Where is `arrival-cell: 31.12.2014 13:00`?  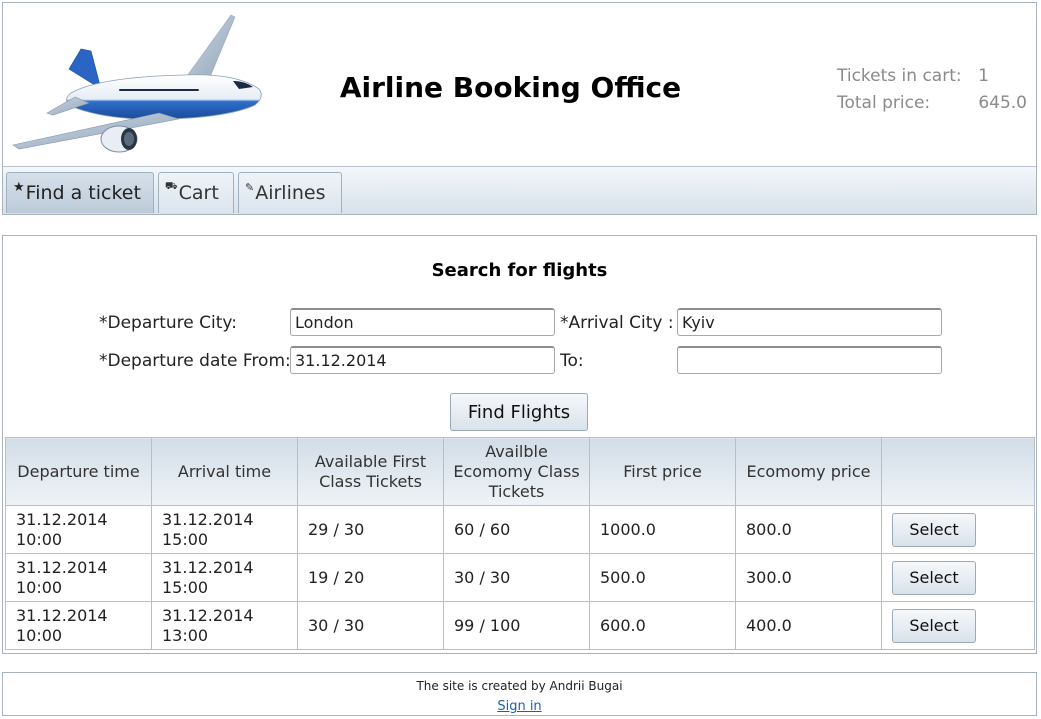
arrival-cell: 31.12.2014 13:00 is located at coordinates (224, 625).